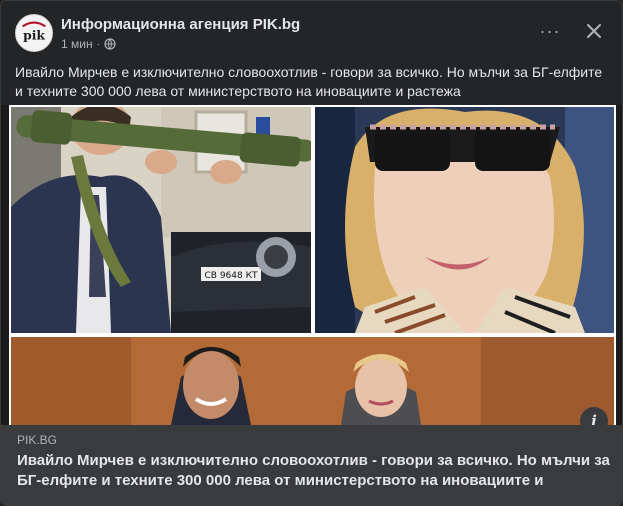 Image resolution: width=623 pixels, height=506 pixels. I want to click on more-options-button: ···, so click(550, 31).